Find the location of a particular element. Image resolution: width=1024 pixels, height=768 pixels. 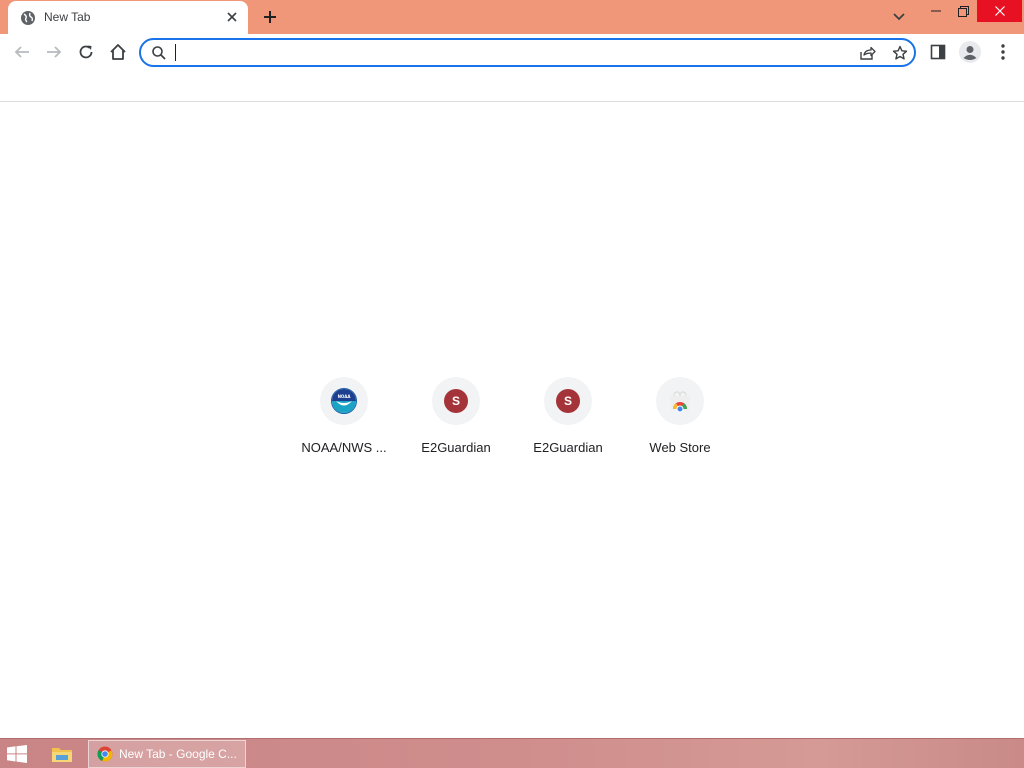

minimize-button is located at coordinates (936, 11).